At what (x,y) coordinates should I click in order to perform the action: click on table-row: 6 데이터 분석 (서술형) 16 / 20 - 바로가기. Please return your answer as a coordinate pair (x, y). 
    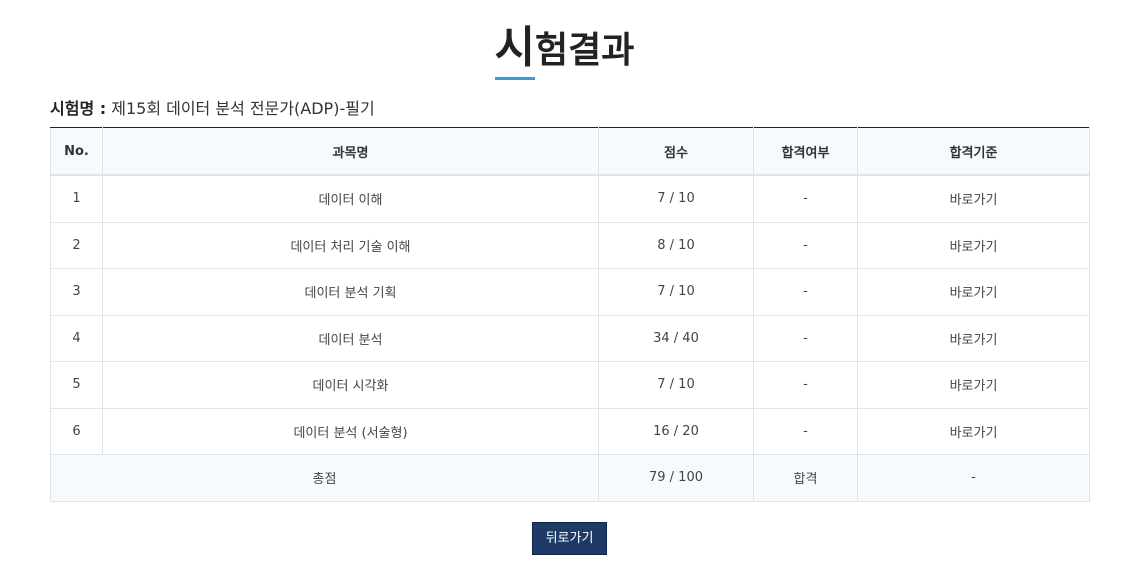
    Looking at the image, I should click on (570, 431).